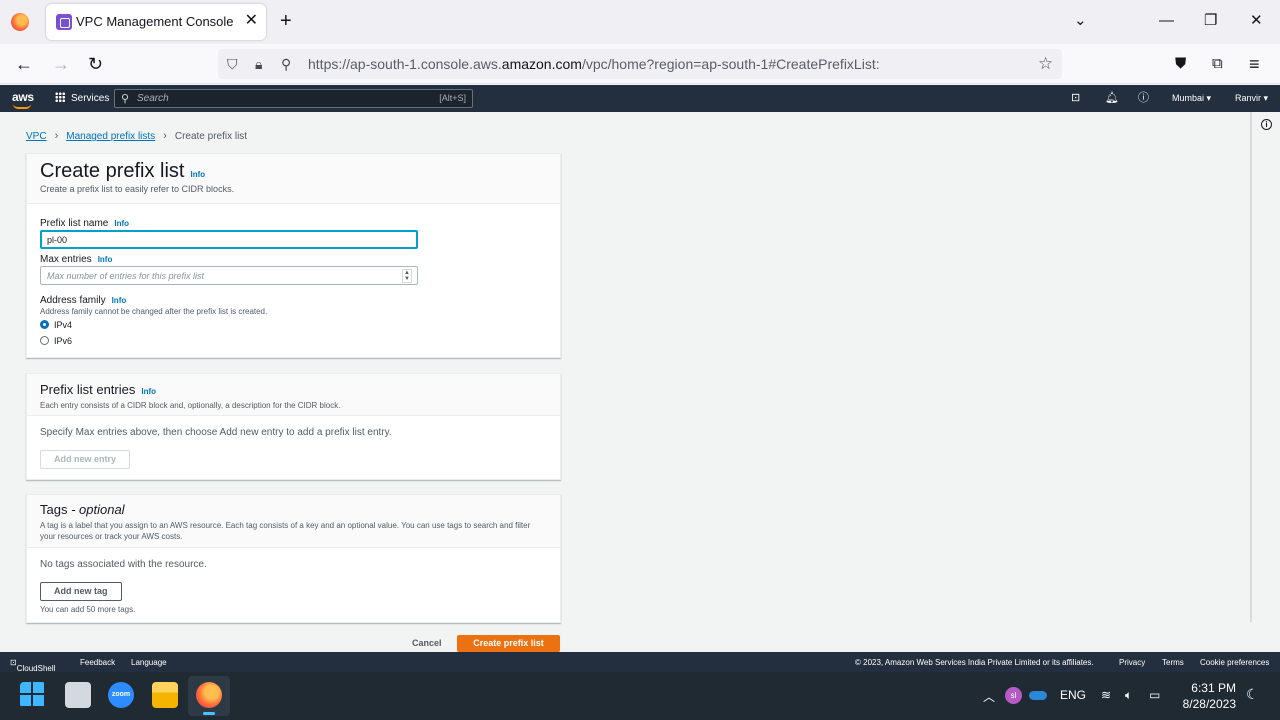  What do you see at coordinates (73, 300) in the screenshot?
I see `address-family-label: Address family` at bounding box center [73, 300].